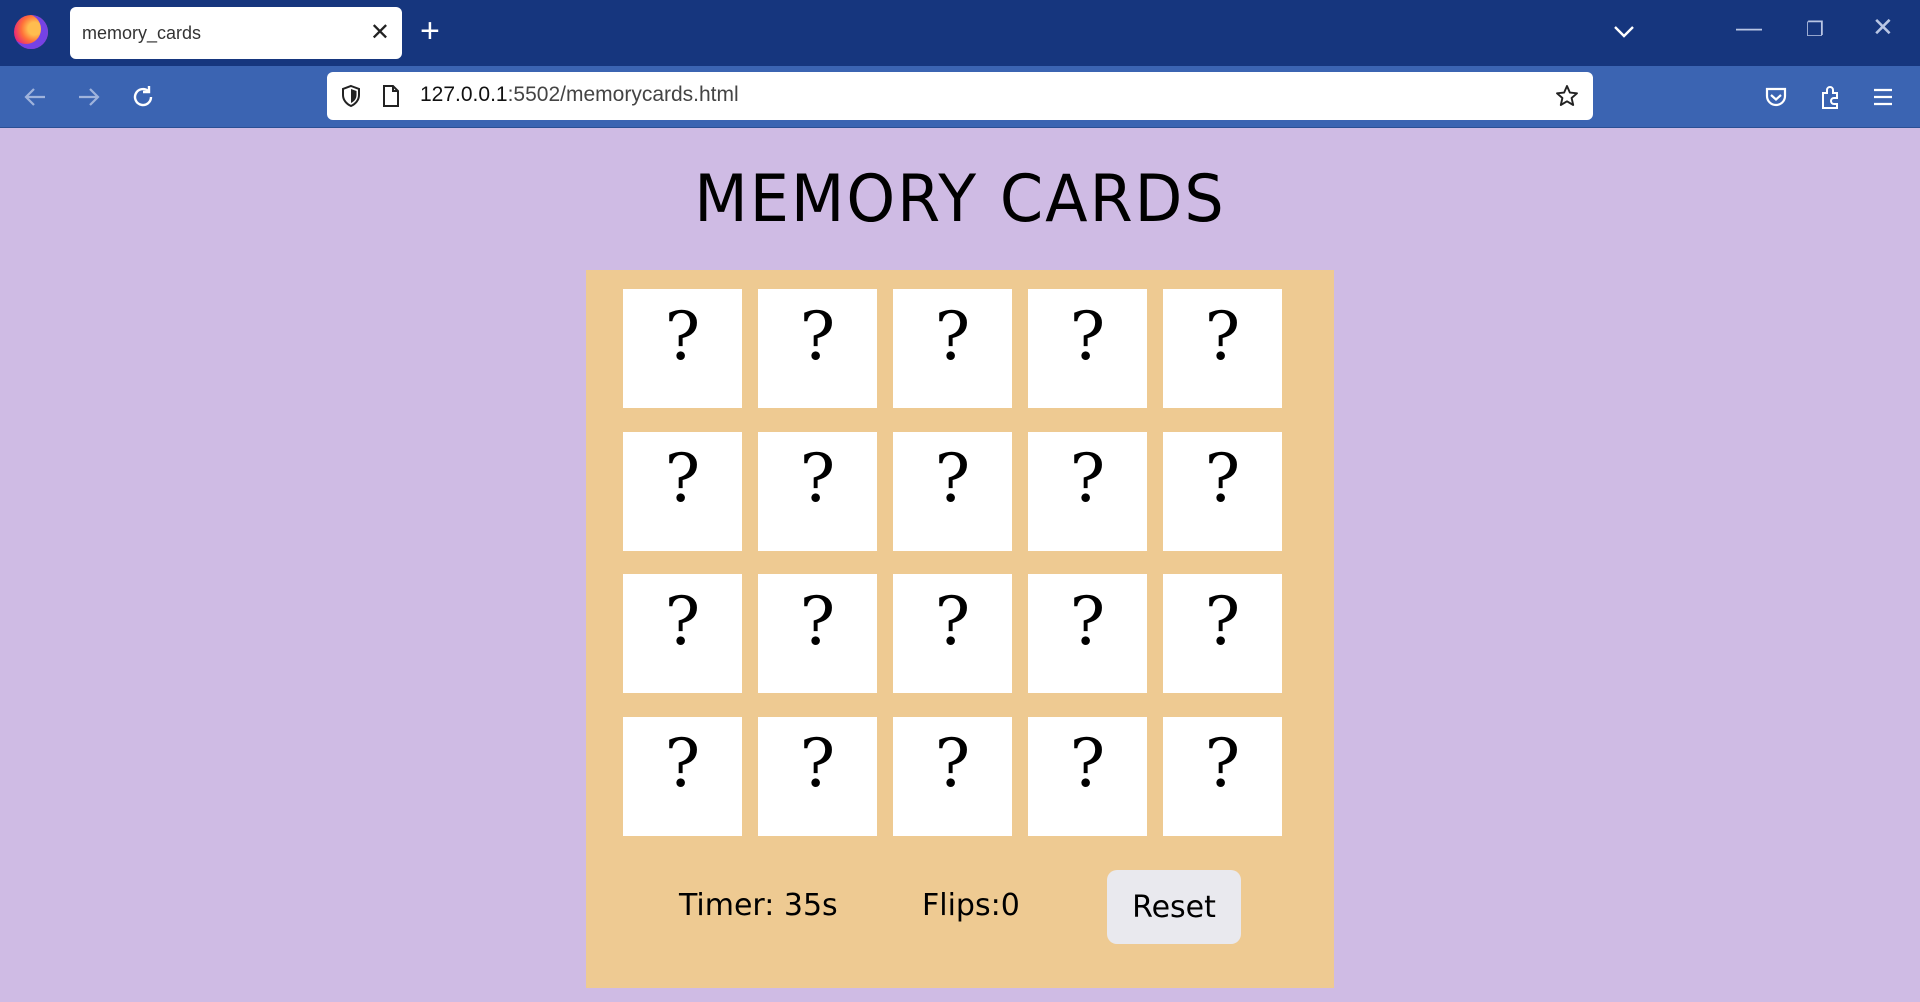  I want to click on flips-counter: Flips:0, so click(971, 905).